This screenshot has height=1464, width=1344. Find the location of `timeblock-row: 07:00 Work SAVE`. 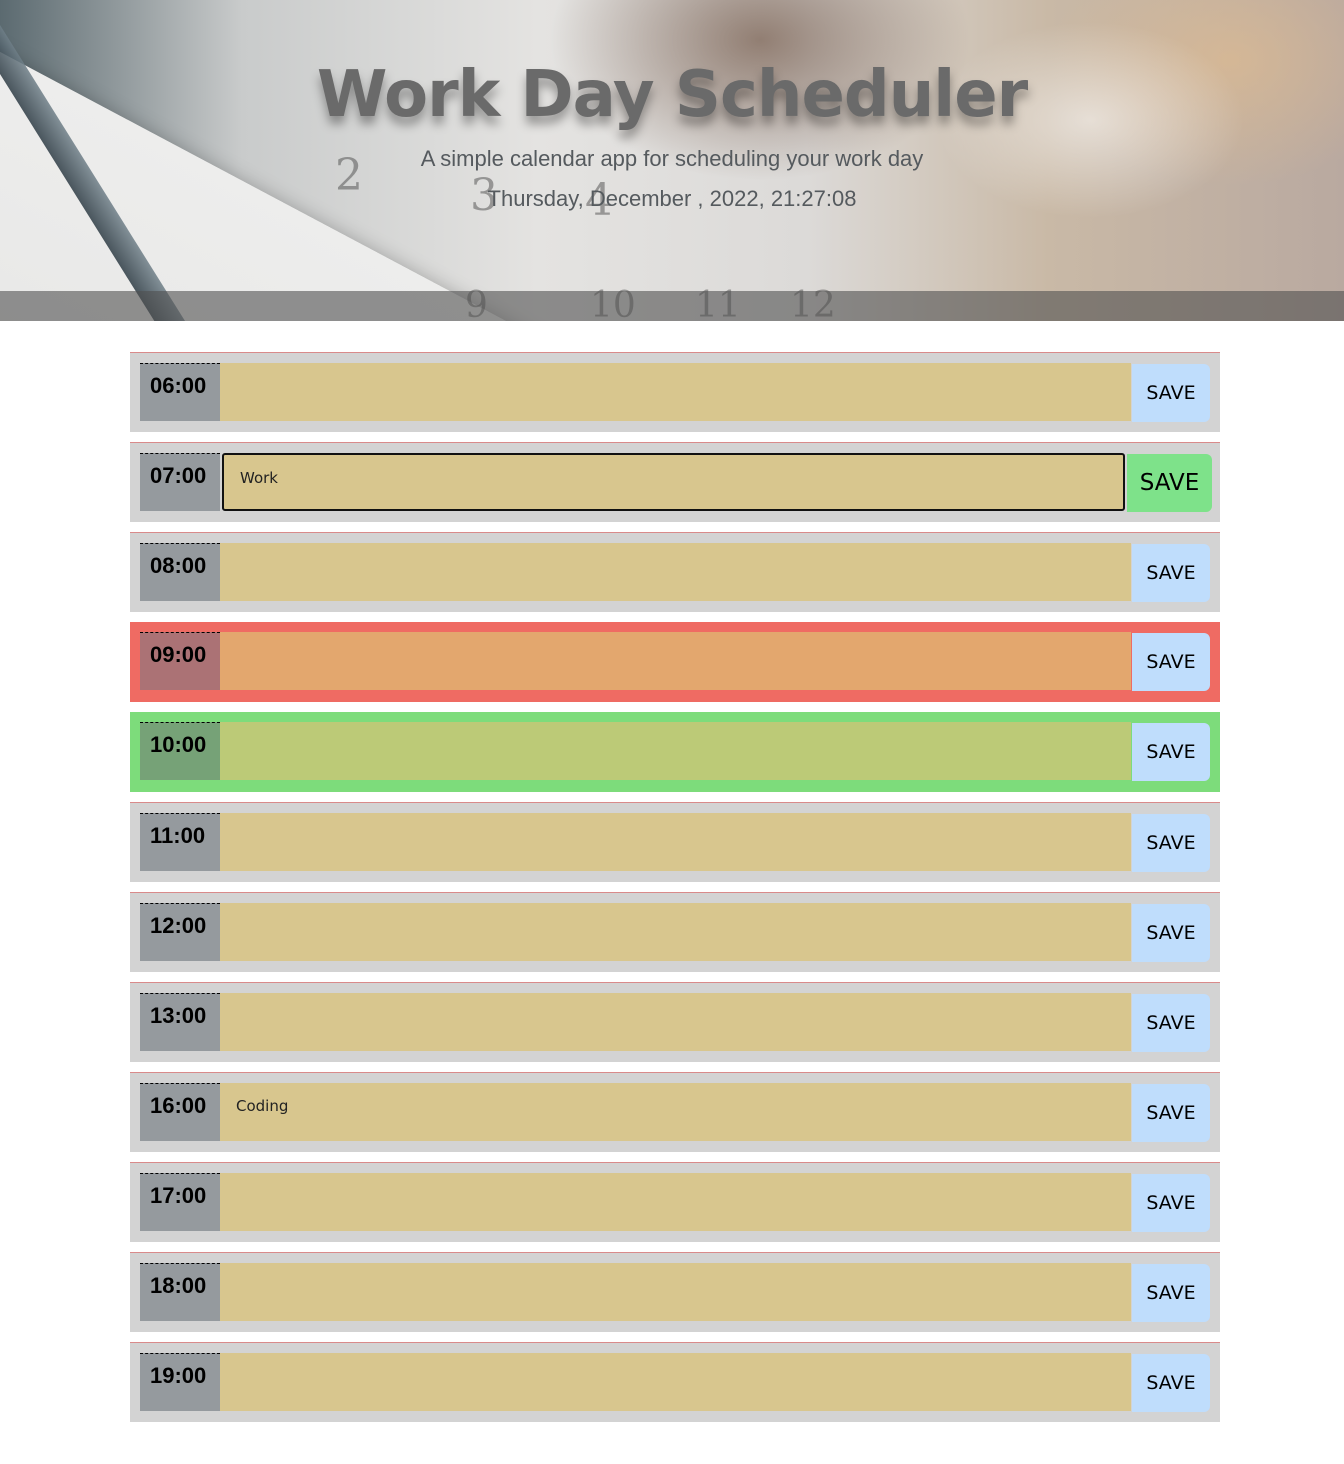

timeblock-row: 07:00 Work SAVE is located at coordinates (675, 482).